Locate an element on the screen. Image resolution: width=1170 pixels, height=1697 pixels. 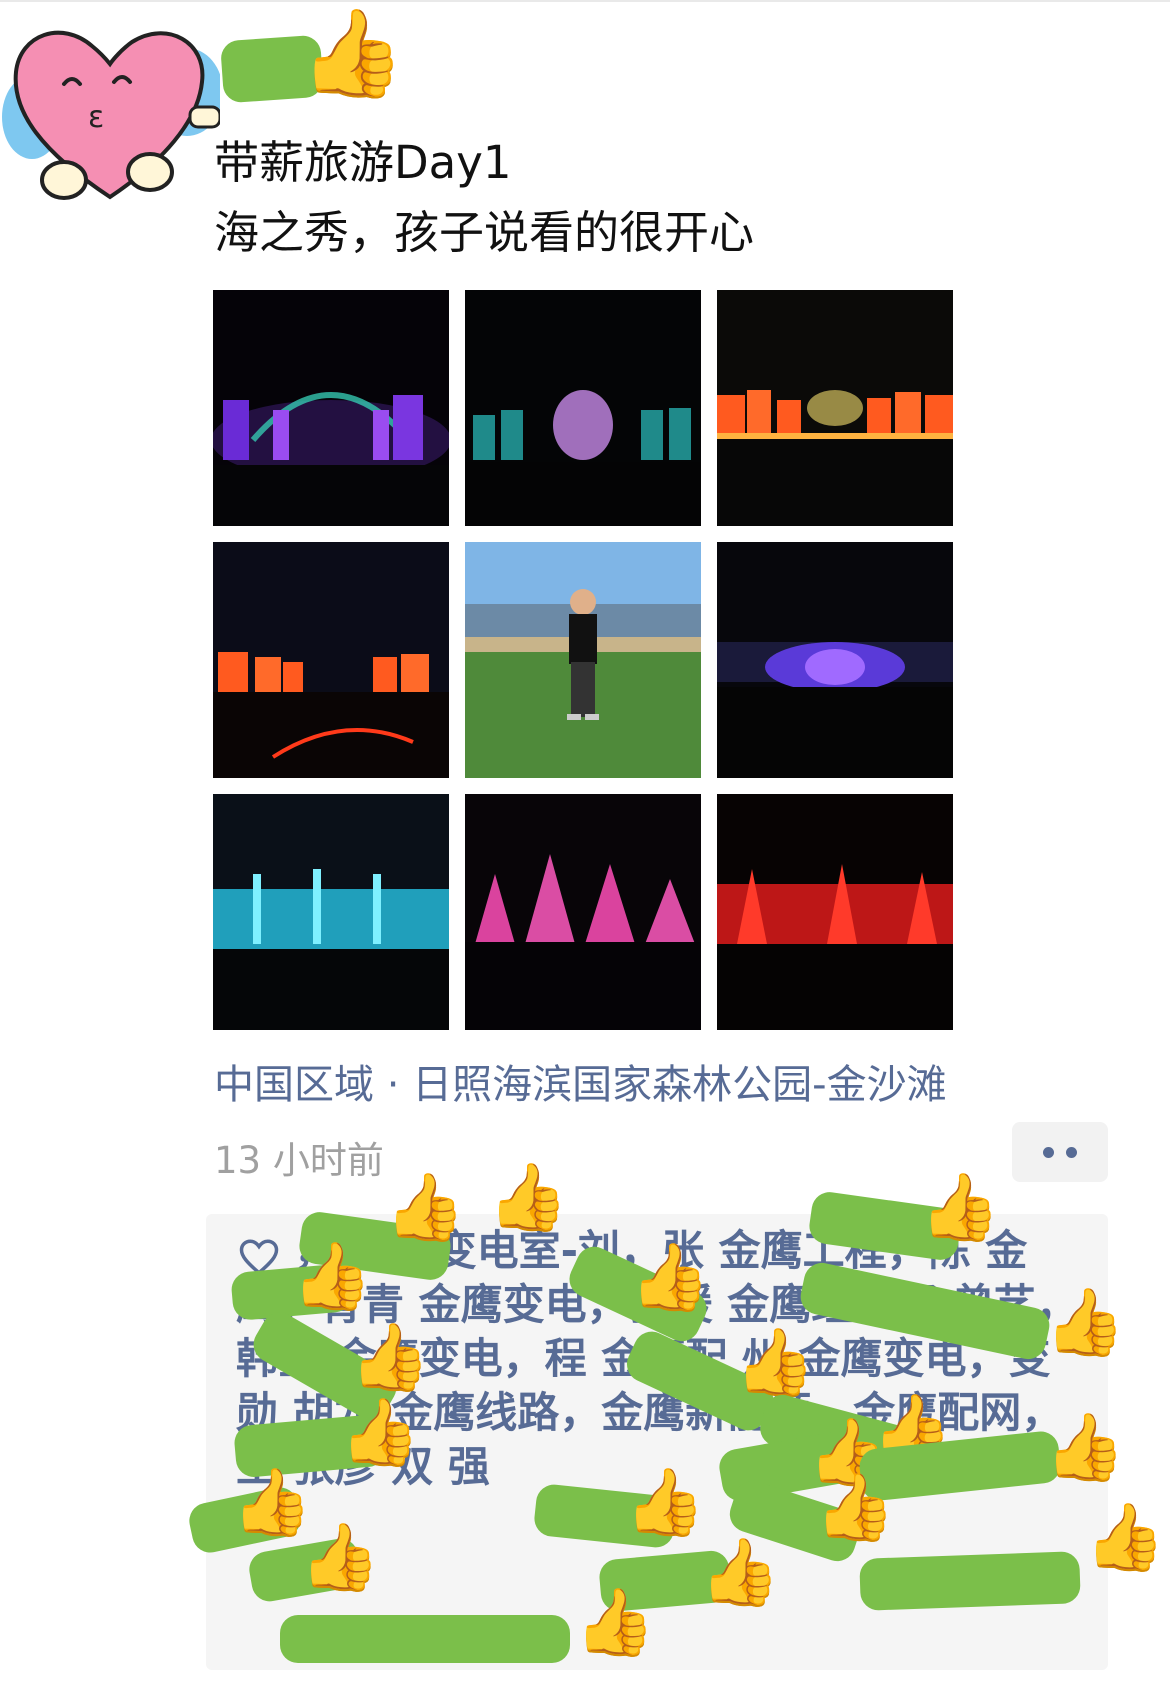
more-actions-button is located at coordinates (1060, 1152).